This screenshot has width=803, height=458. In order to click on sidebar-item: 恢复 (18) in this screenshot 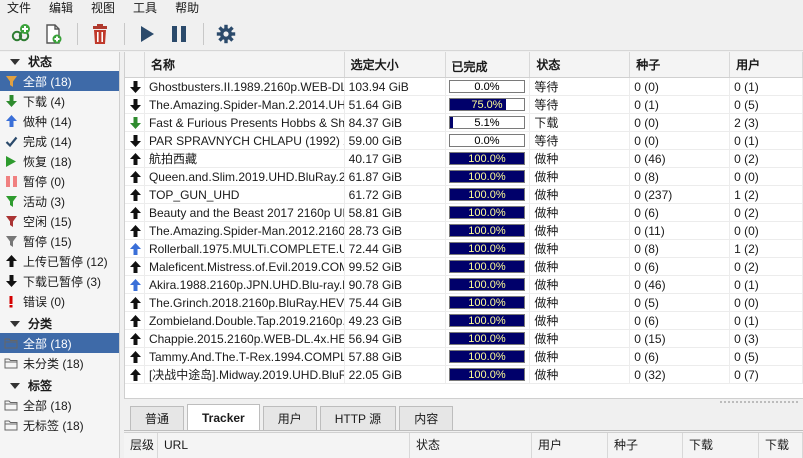, I will do `click(59, 161)`.